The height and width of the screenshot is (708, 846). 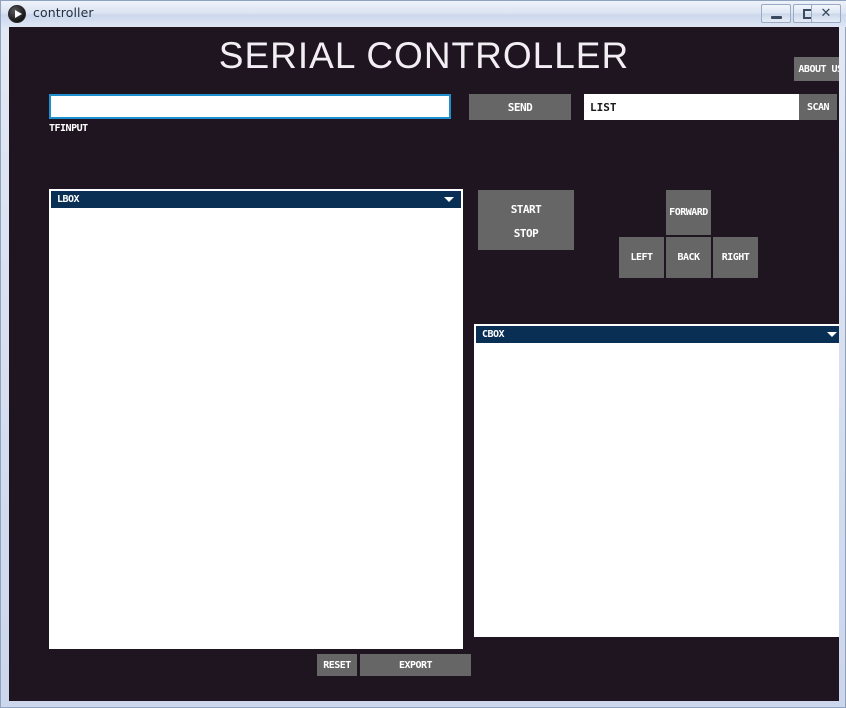 I want to click on export-button: EXPORT, so click(x=415, y=665).